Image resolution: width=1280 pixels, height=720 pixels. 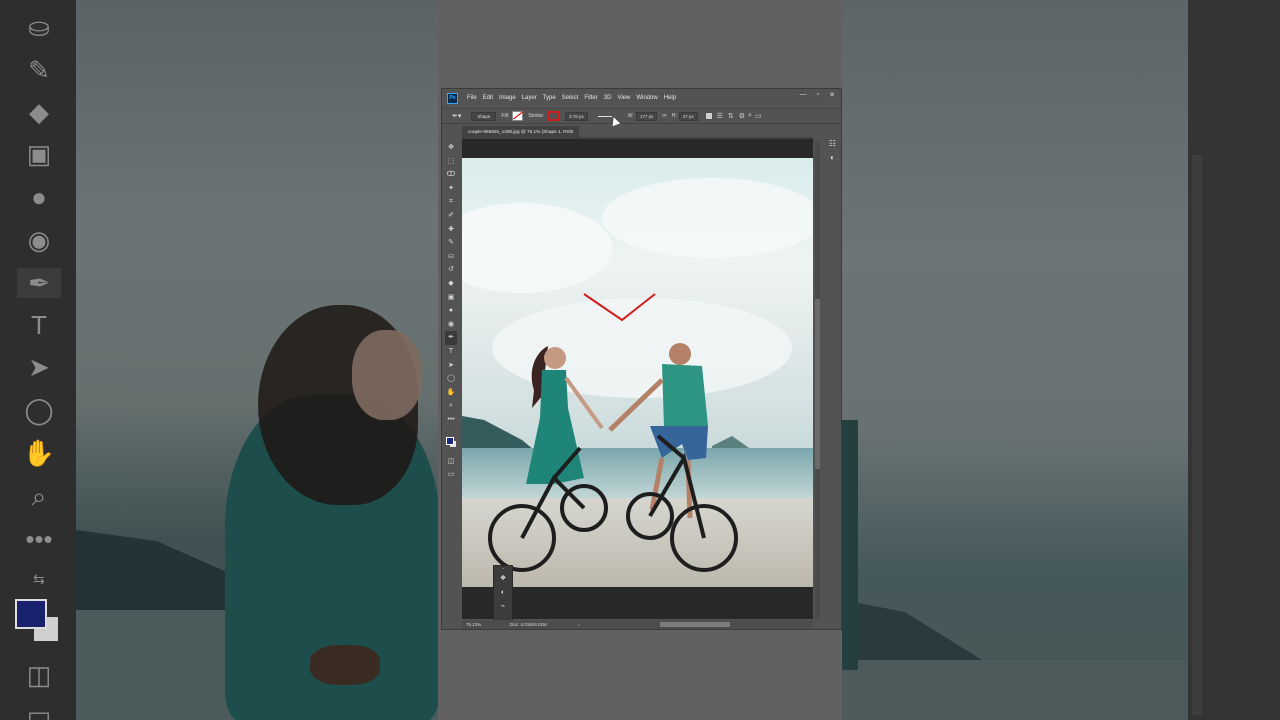 I want to click on eyedropper-icon: ✐, so click(x=451, y=216).